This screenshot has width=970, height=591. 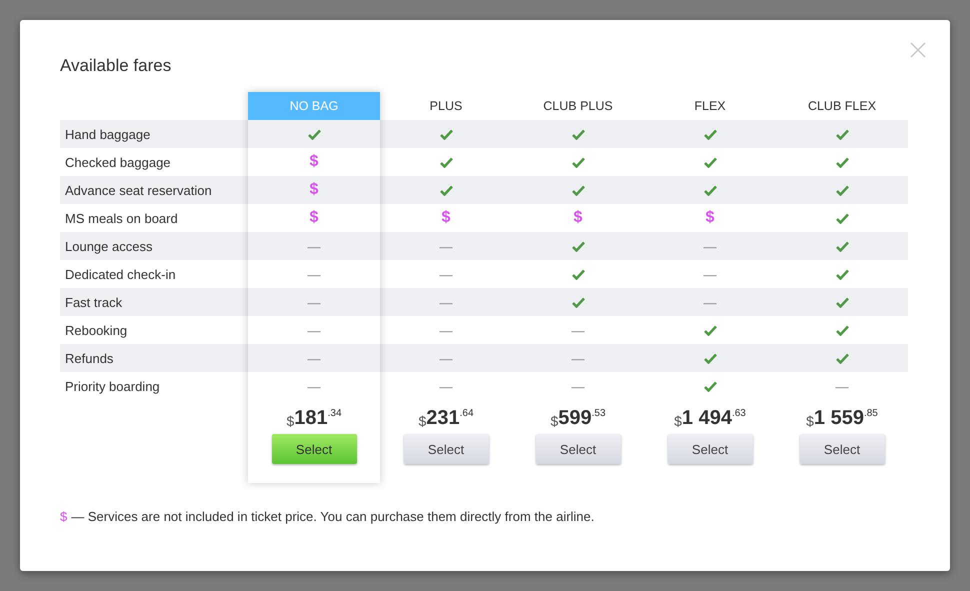 What do you see at coordinates (138, 190) in the screenshot?
I see `feature-label: Advance seat reservation` at bounding box center [138, 190].